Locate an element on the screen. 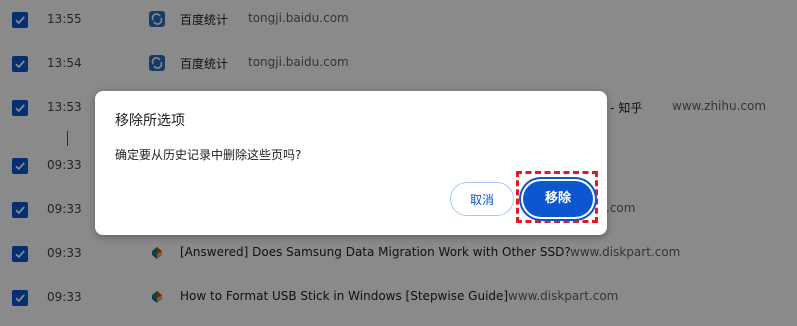 The height and width of the screenshot is (326, 797). dialog-message: 确定要从历史记录中删除这些页吗? is located at coordinates (208, 155).